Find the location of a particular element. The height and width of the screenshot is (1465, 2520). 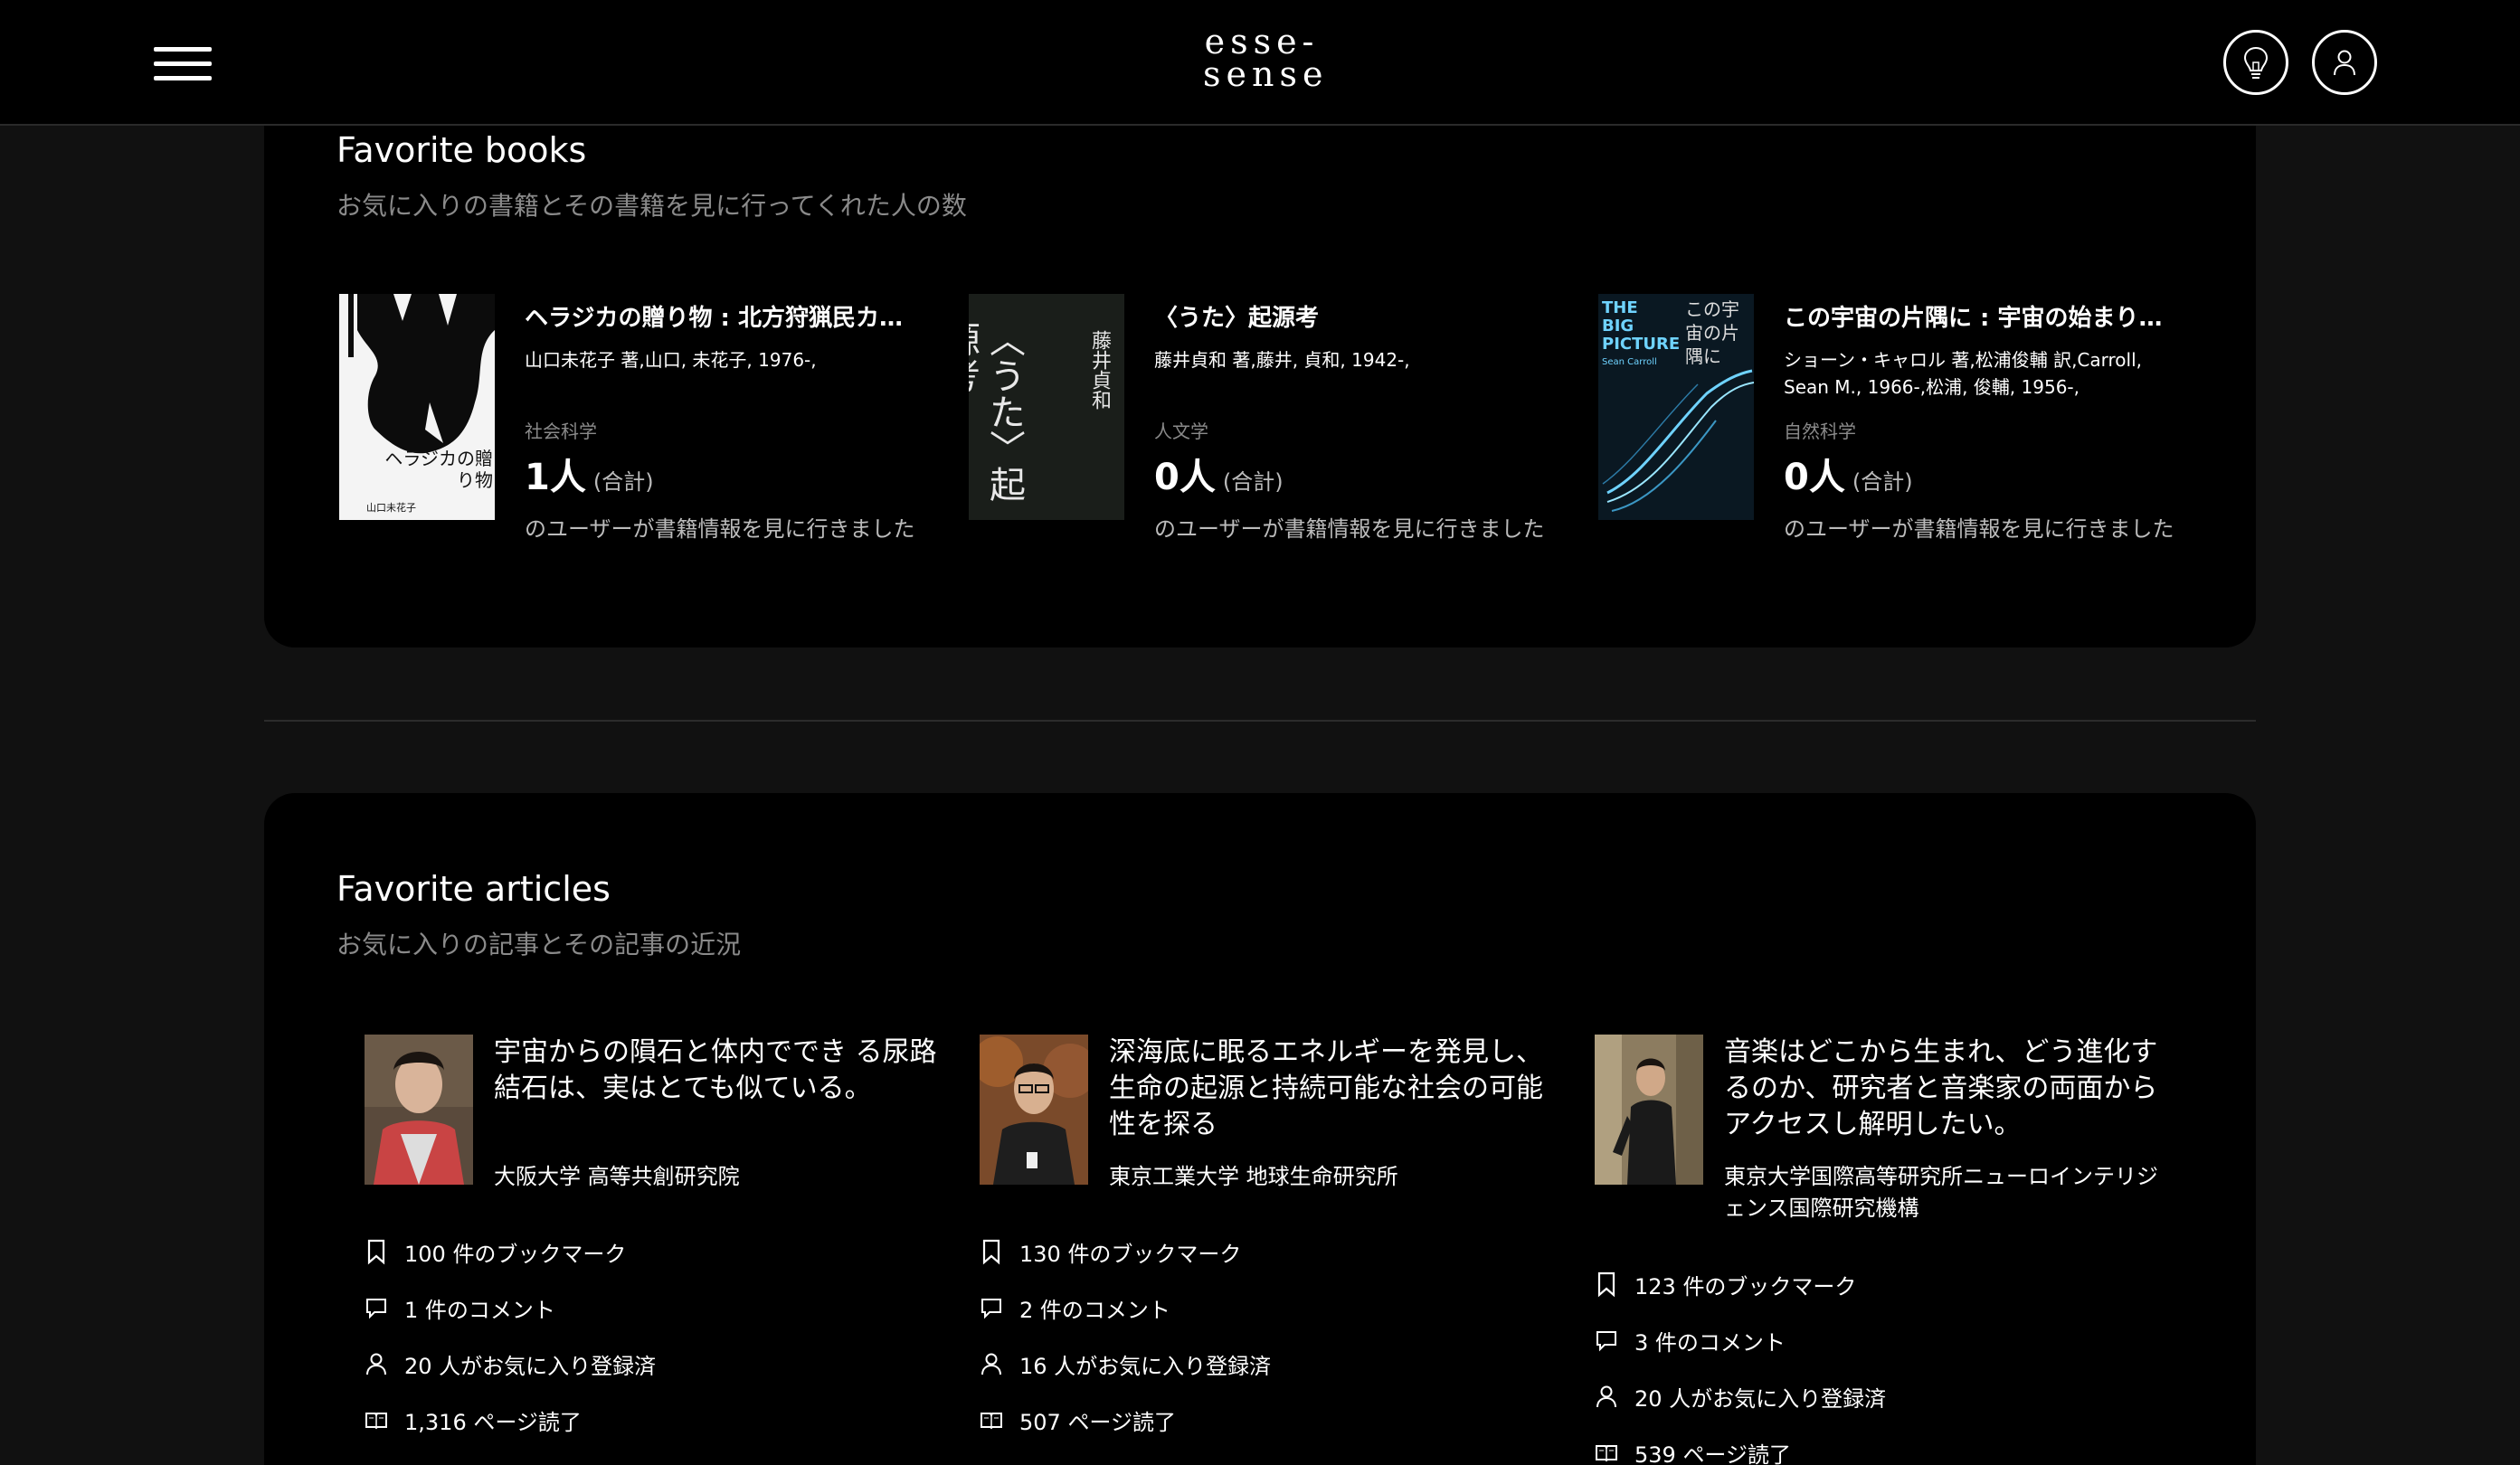

book-genre: 社会科学 is located at coordinates (561, 432).